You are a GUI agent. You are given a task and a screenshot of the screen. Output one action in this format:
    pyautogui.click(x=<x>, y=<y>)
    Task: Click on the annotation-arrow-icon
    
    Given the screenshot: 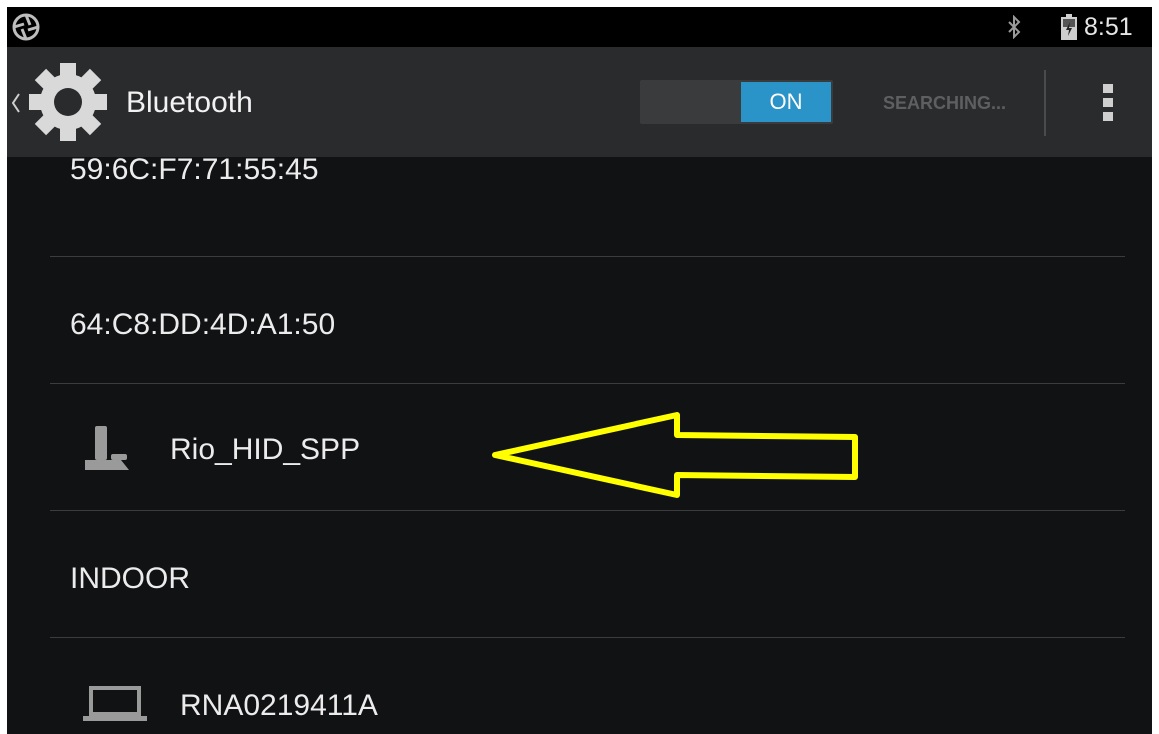 What is the action you would take?
    pyautogui.click(x=675, y=455)
    